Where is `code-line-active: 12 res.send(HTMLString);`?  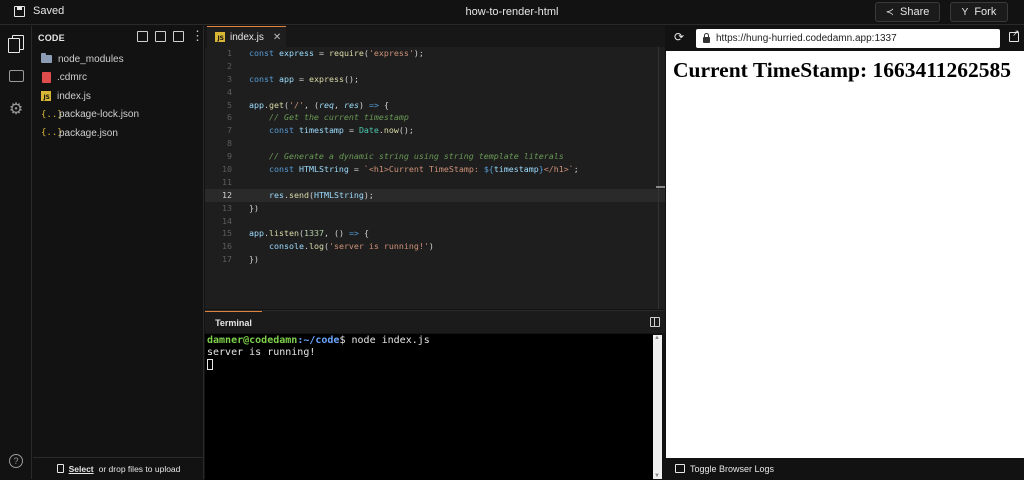 code-line-active: 12 res.send(HTMLString); is located at coordinates (435, 195).